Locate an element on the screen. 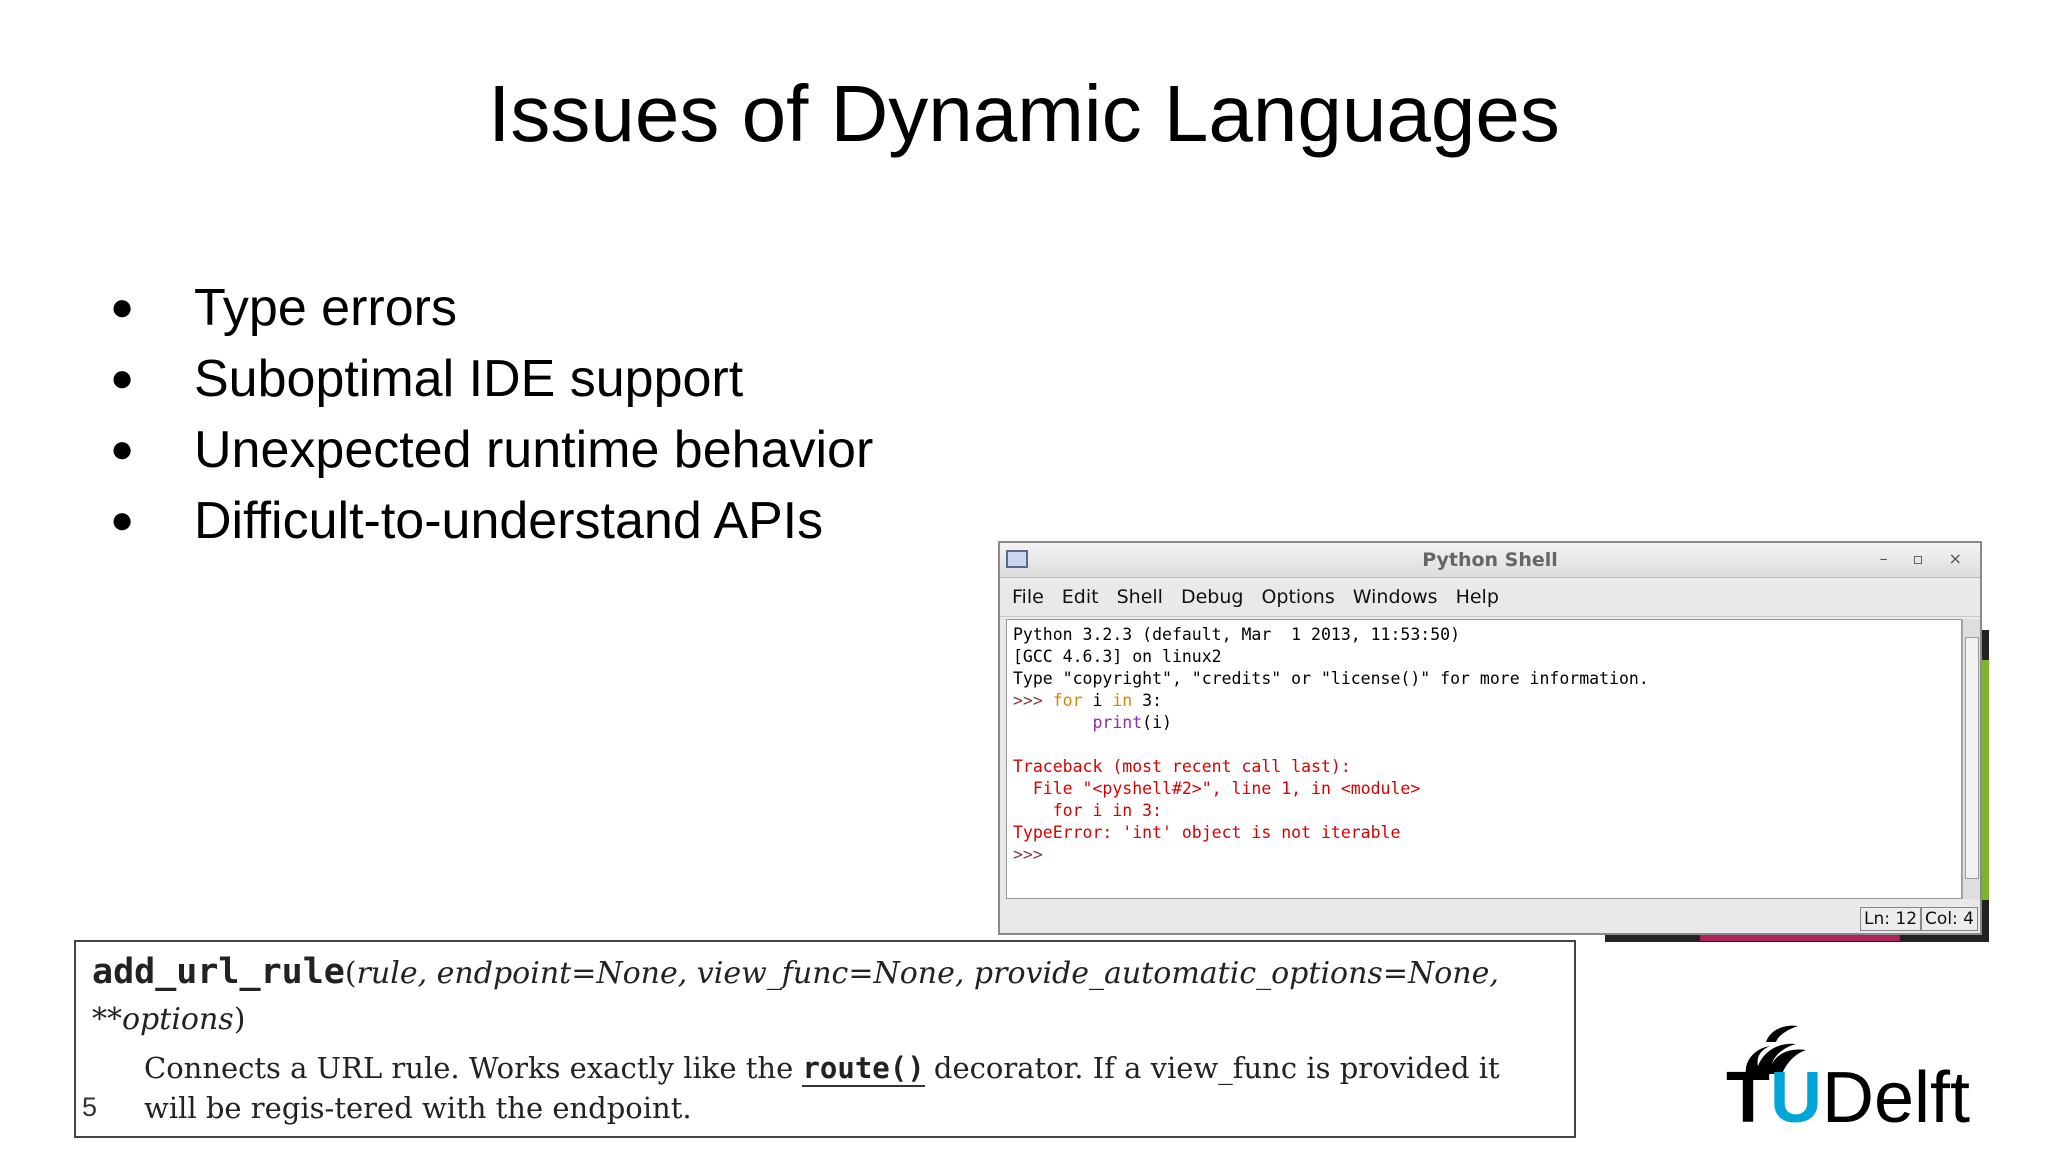 The width and height of the screenshot is (2048, 1152). bullet-item: ● Unexpected runtime behavior is located at coordinates (491, 449).